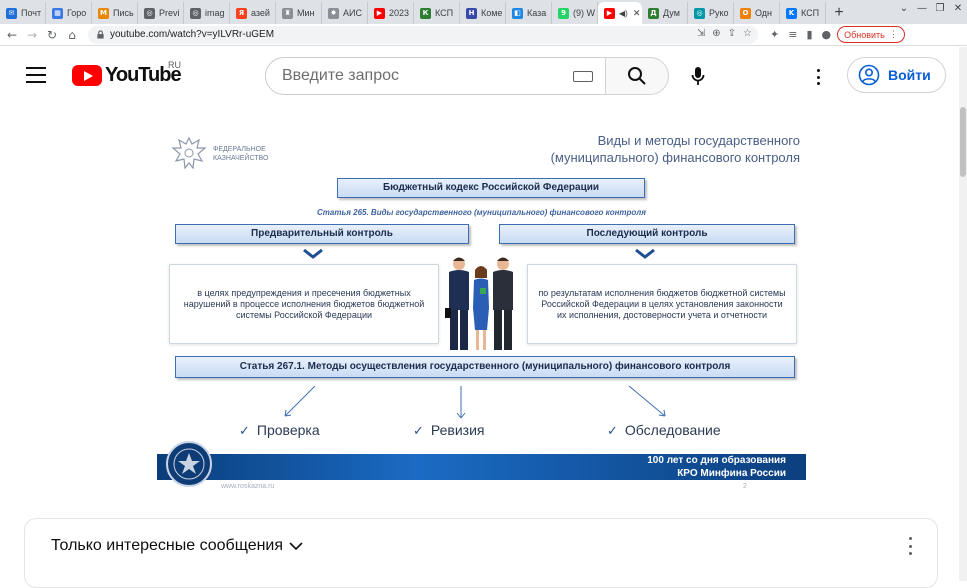  Describe the element at coordinates (207, 13) in the screenshot. I see `browser-tab: ◎ imag` at that location.